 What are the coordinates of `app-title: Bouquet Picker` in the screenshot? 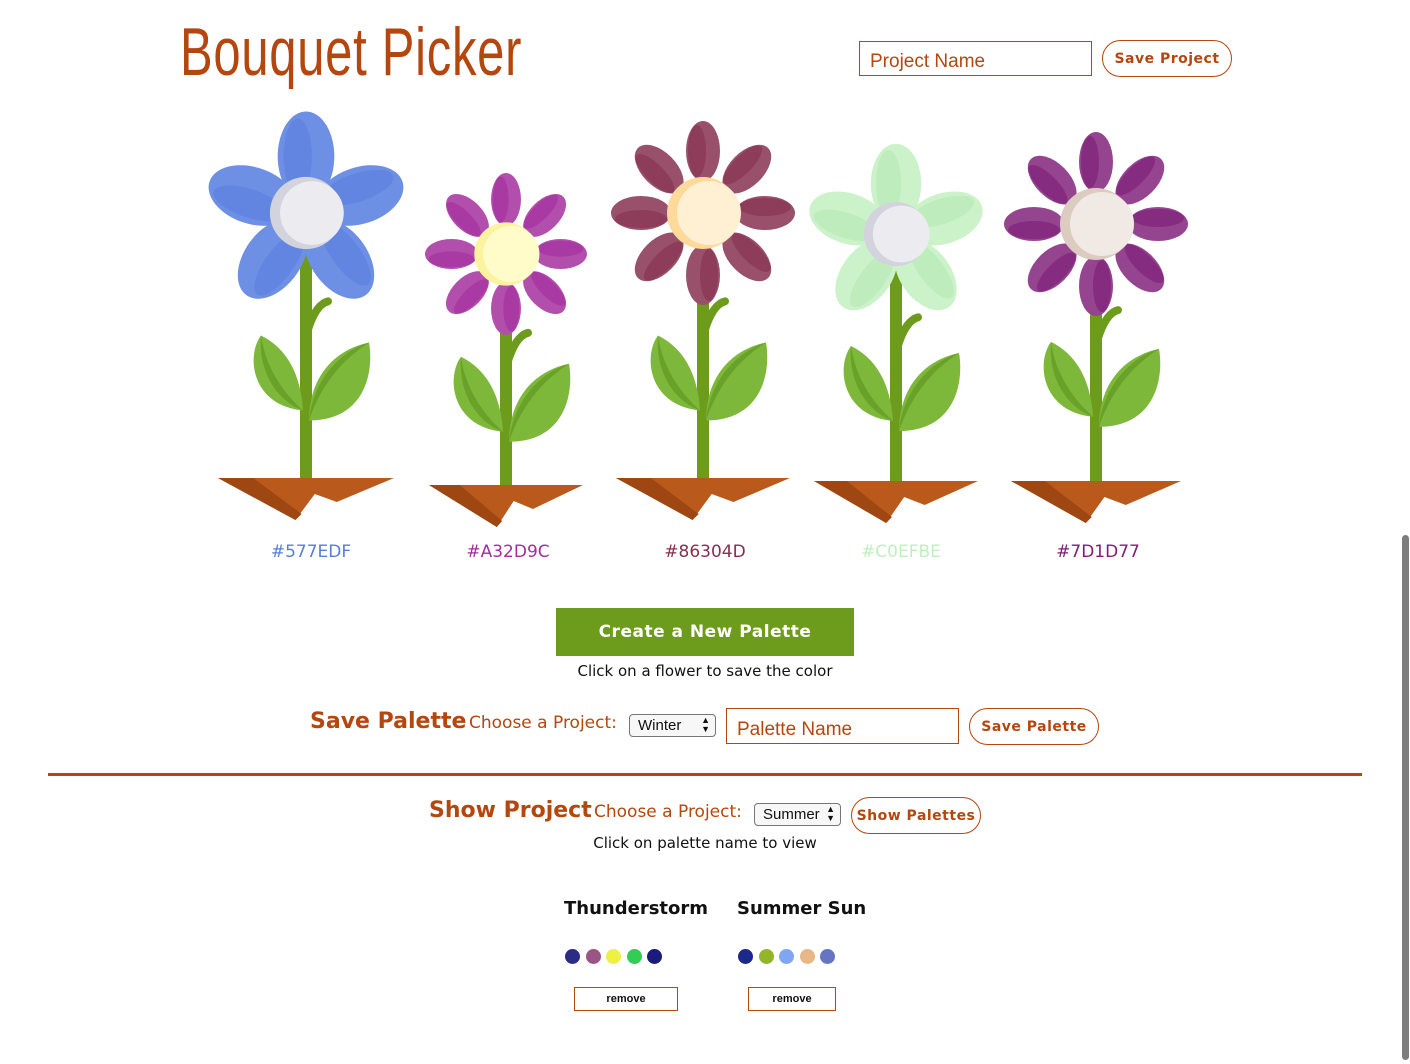 It's located at (351, 52).